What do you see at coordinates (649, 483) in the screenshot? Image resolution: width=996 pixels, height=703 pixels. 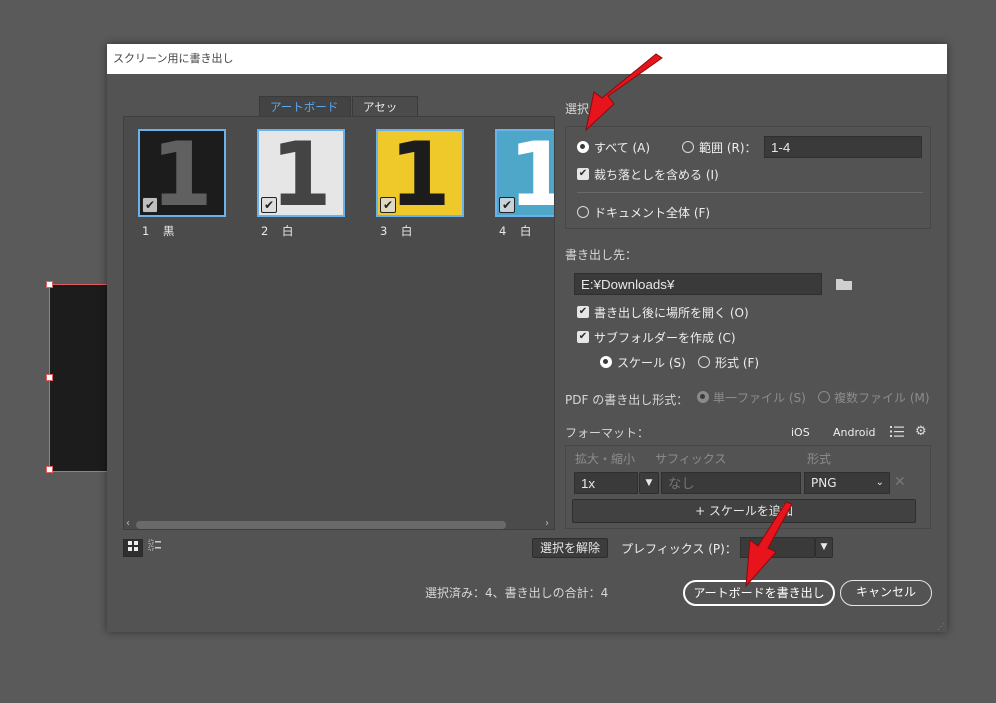 I see `scale-dropdown-button: ▼` at bounding box center [649, 483].